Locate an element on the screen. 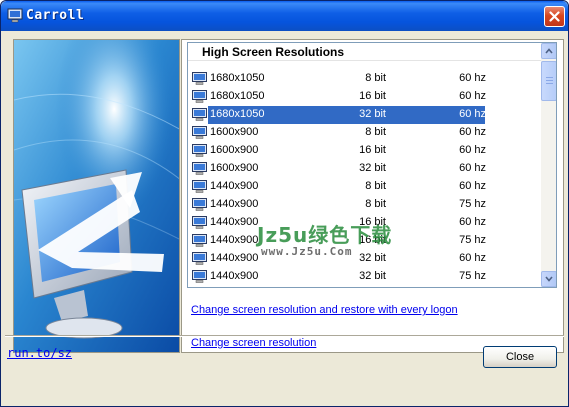 The height and width of the screenshot is (407, 569). close-button: Close is located at coordinates (520, 357).